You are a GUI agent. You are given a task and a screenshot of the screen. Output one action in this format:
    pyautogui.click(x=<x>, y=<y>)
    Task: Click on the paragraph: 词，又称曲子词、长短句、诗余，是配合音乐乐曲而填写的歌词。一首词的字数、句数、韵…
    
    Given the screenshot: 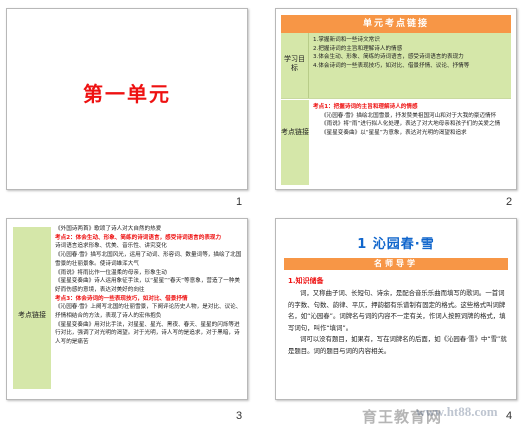 What is the action you would take?
    pyautogui.click(x=397, y=310)
    